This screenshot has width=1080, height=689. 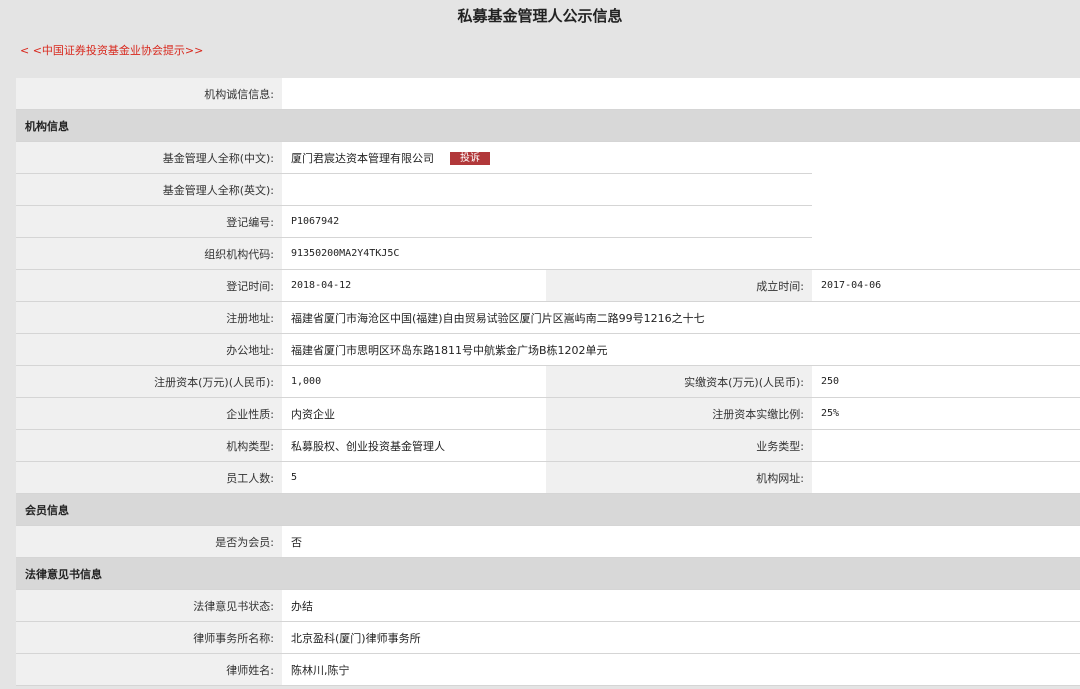 I want to click on back-link: < <中国证券投资基金业协会提示>>, so click(x=111, y=51).